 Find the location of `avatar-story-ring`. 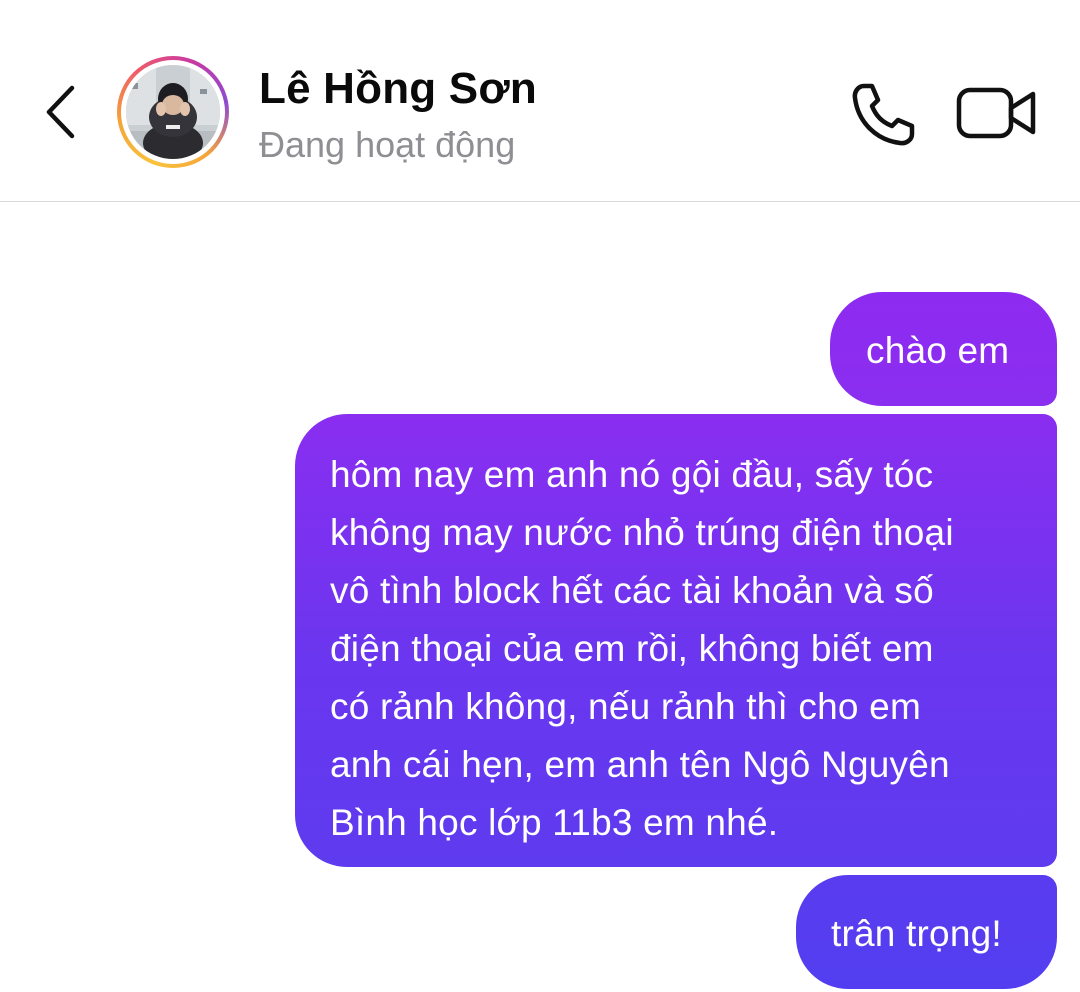

avatar-story-ring is located at coordinates (173, 112).